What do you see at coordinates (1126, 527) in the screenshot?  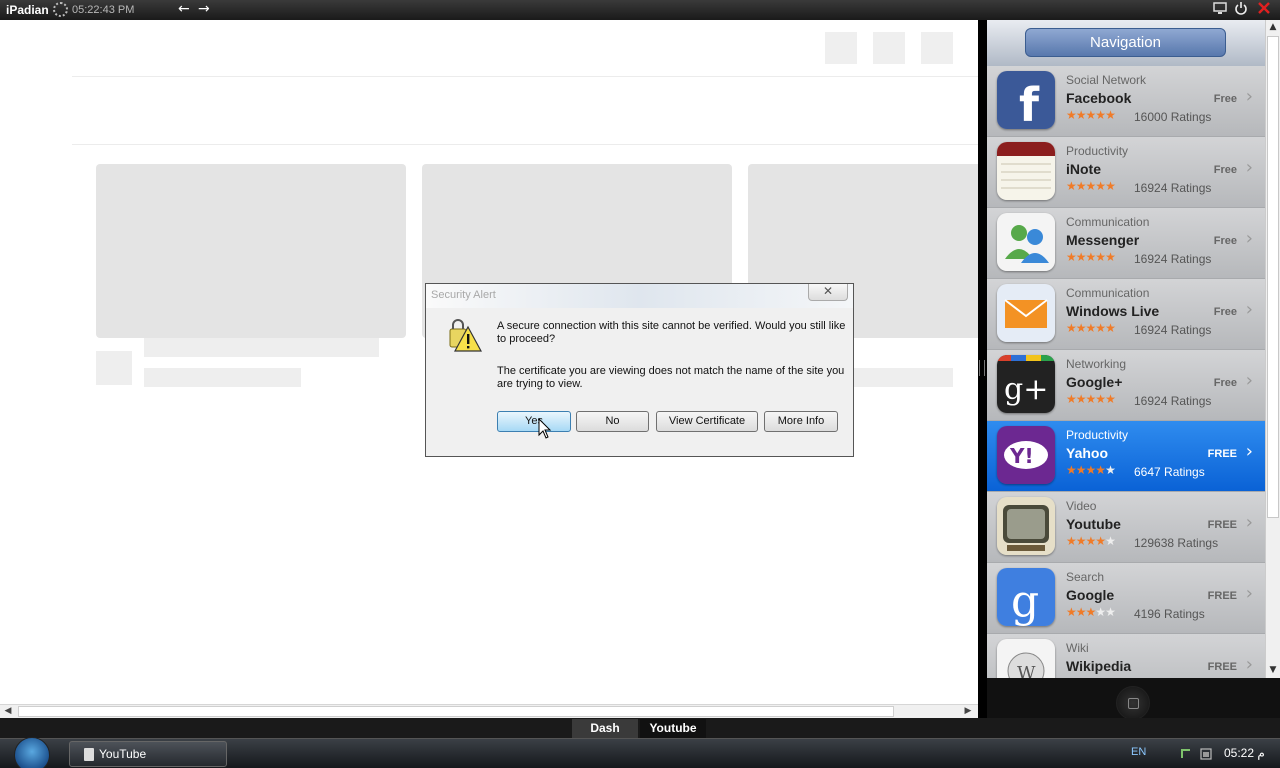 I see `app-list-item: Video Youtube FREE 129638 Ratings ★★★★★ ›` at bounding box center [1126, 527].